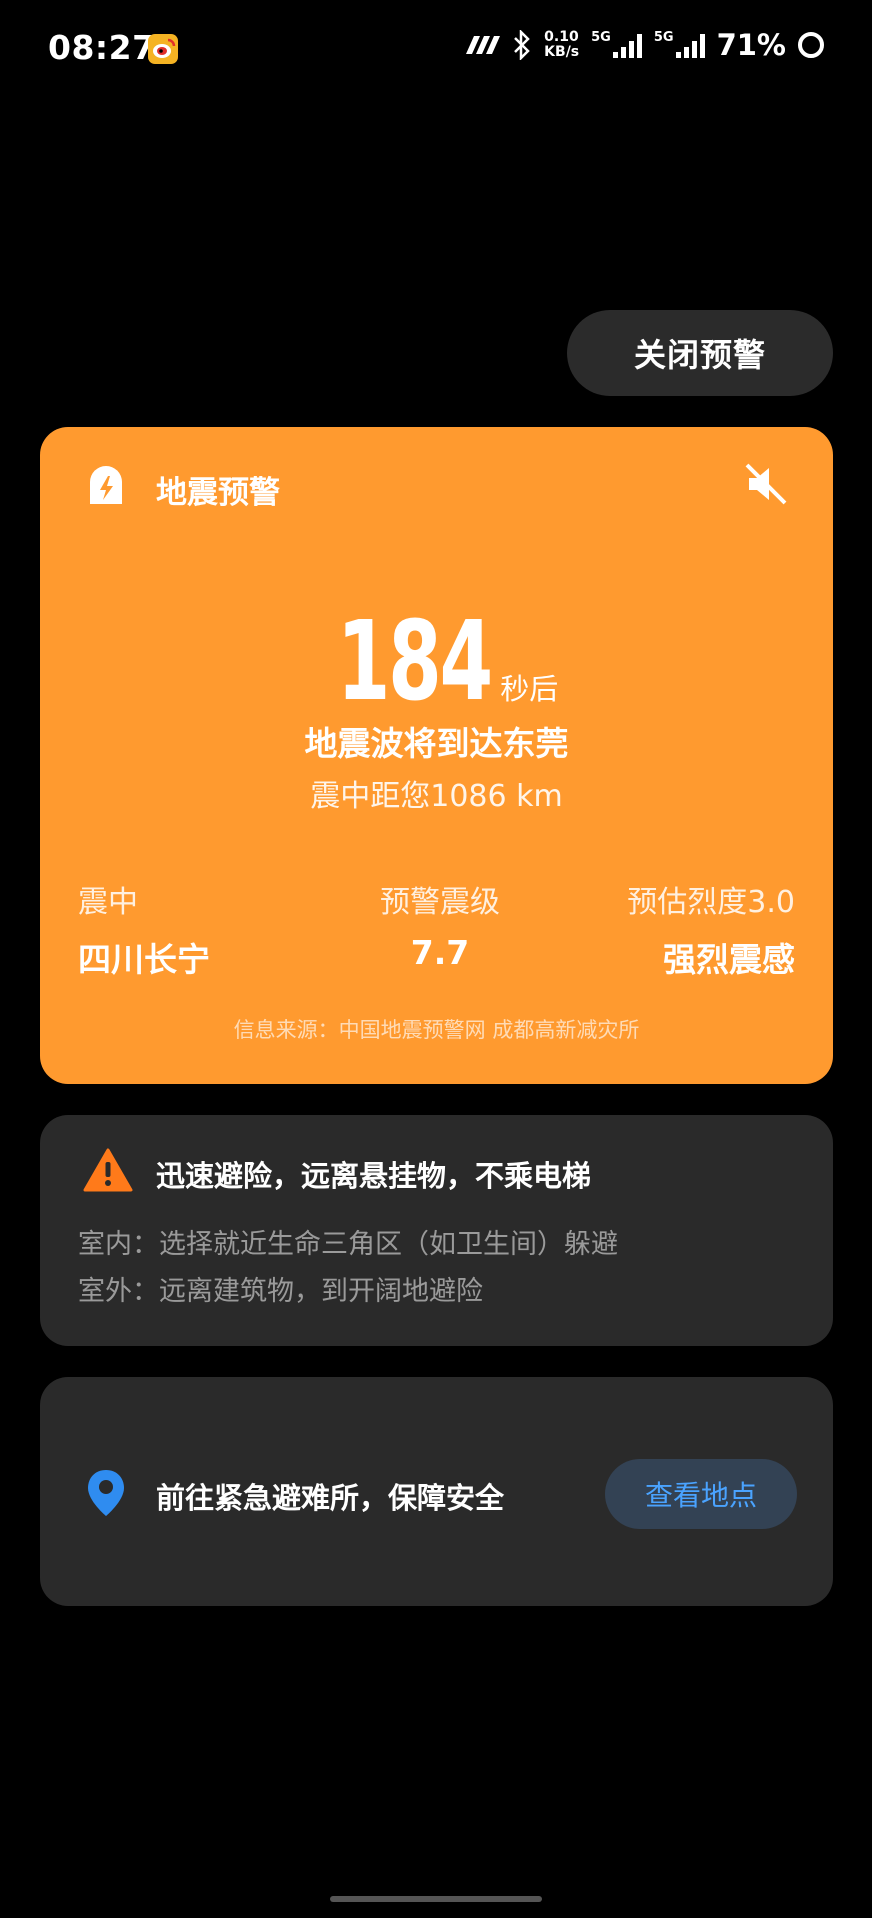 The height and width of the screenshot is (1918, 872). I want to click on view-location-button: 查看地点, so click(701, 1494).